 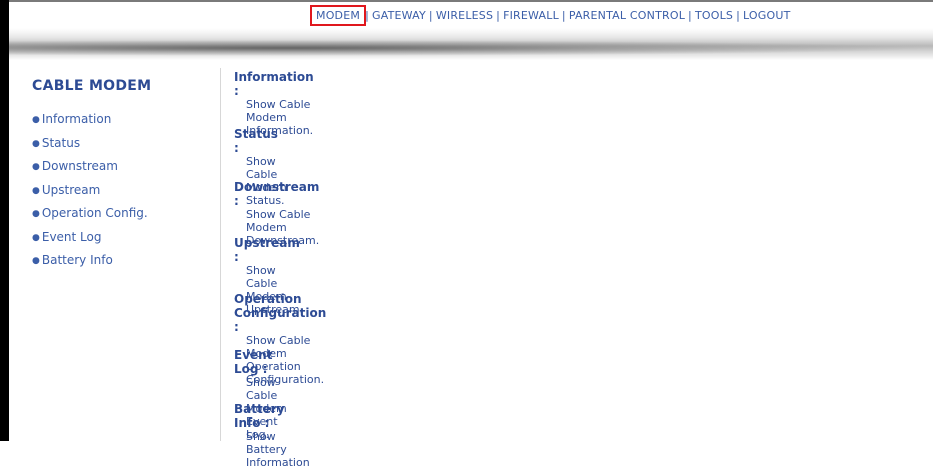 I want to click on section-heading: Upstream :, so click(x=268, y=250).